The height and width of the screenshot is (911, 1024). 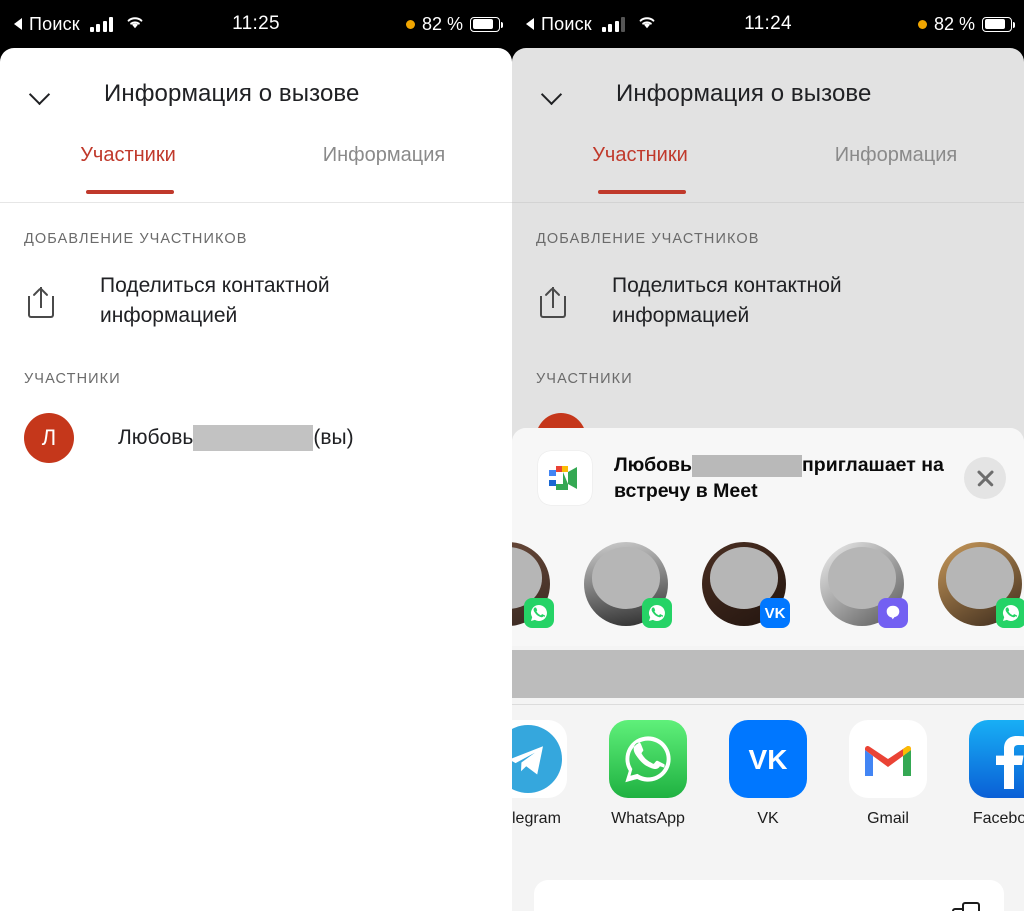 What do you see at coordinates (768, 818) in the screenshot?
I see `share-app-label: VK` at bounding box center [768, 818].